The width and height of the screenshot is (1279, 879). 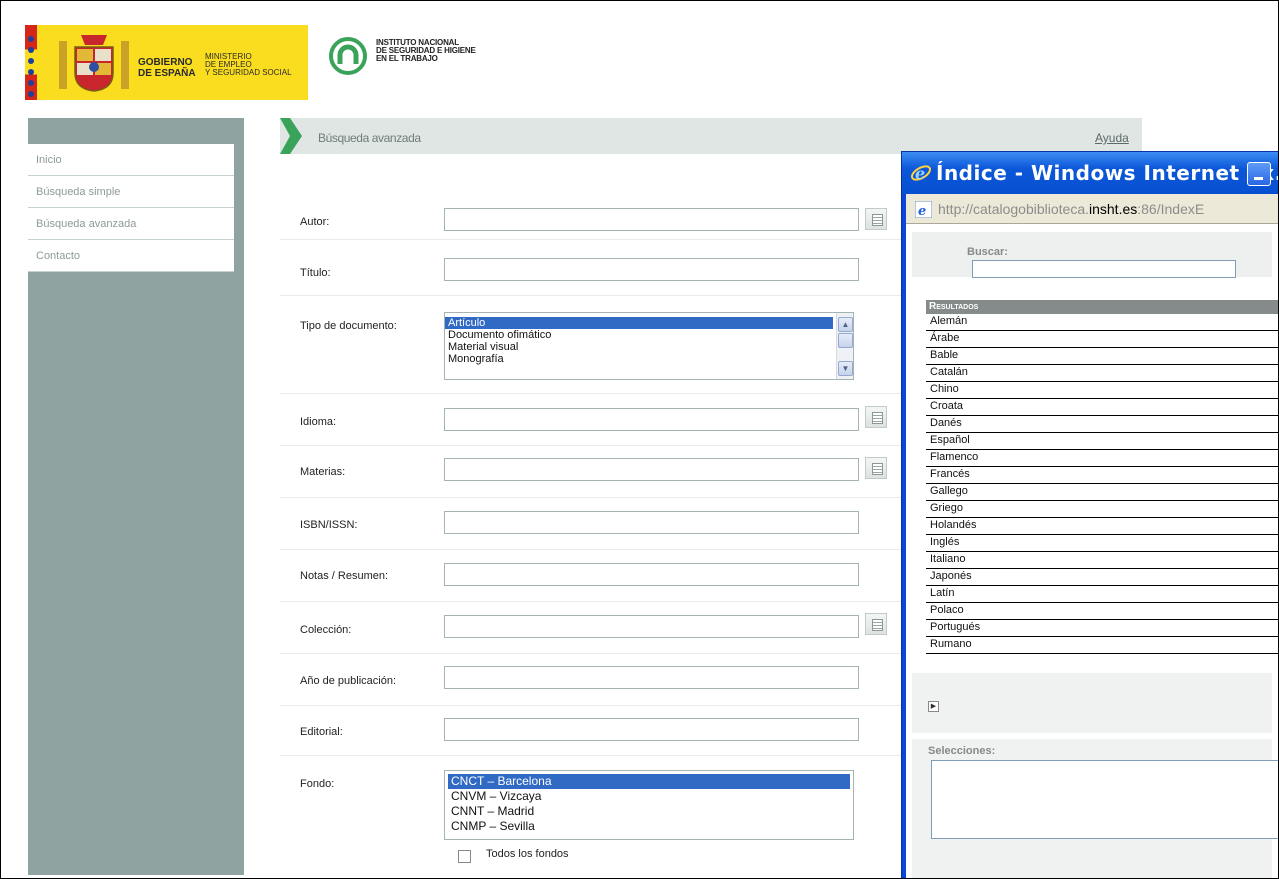 I want to click on insht-logo-icon, so click(x=348, y=56).